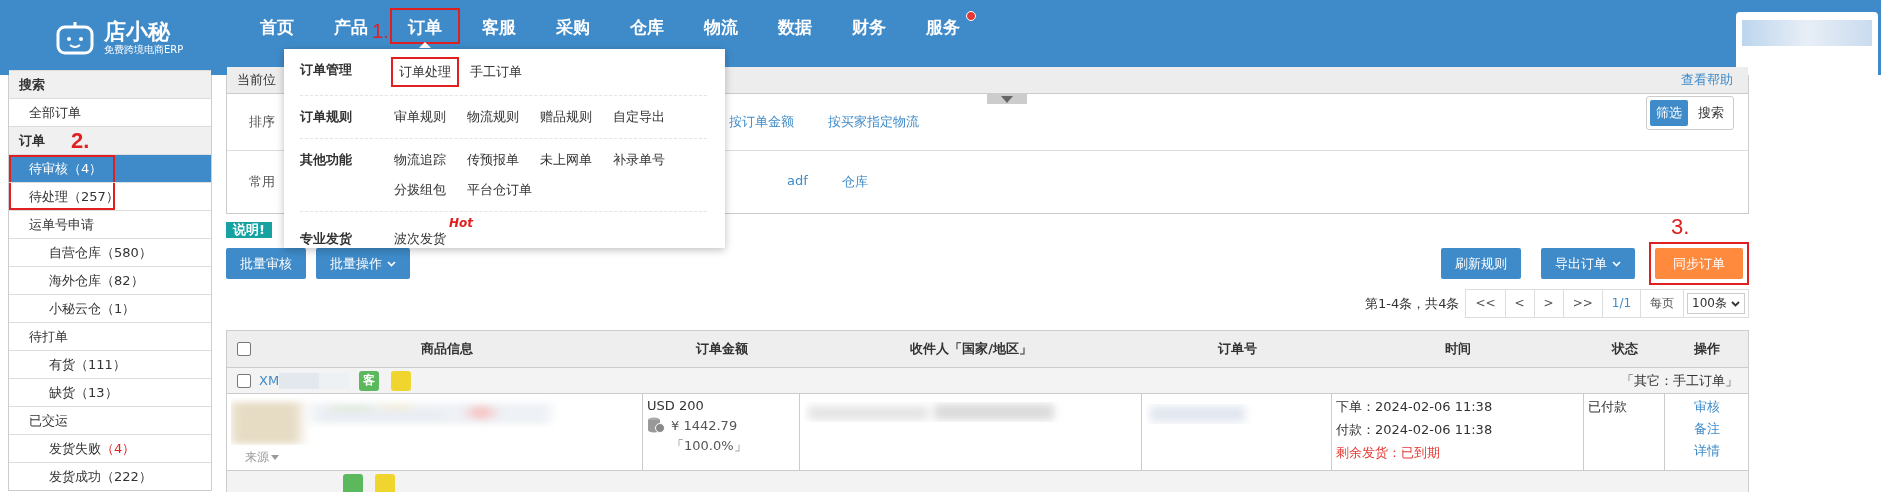 The height and width of the screenshot is (492, 1881). I want to click on nav-item: 客服, so click(499, 28).